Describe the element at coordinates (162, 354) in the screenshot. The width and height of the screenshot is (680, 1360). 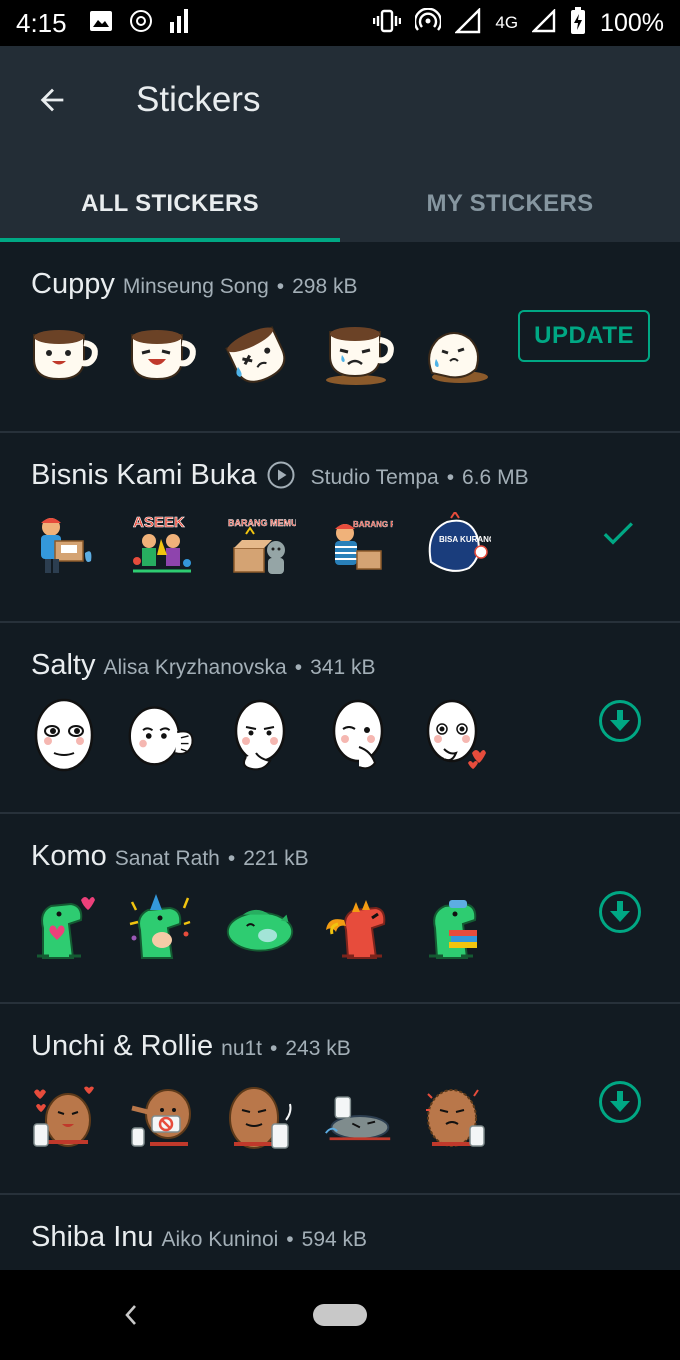
I see `cup-laugh-sticker` at that location.